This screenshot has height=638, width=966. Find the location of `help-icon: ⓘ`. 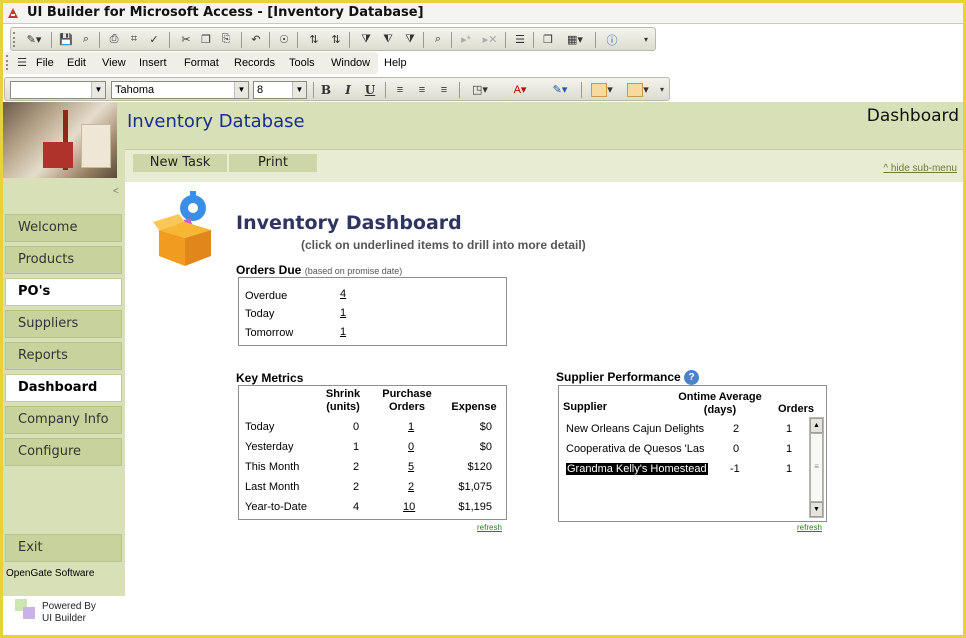

help-icon: ⓘ is located at coordinates (612, 39).